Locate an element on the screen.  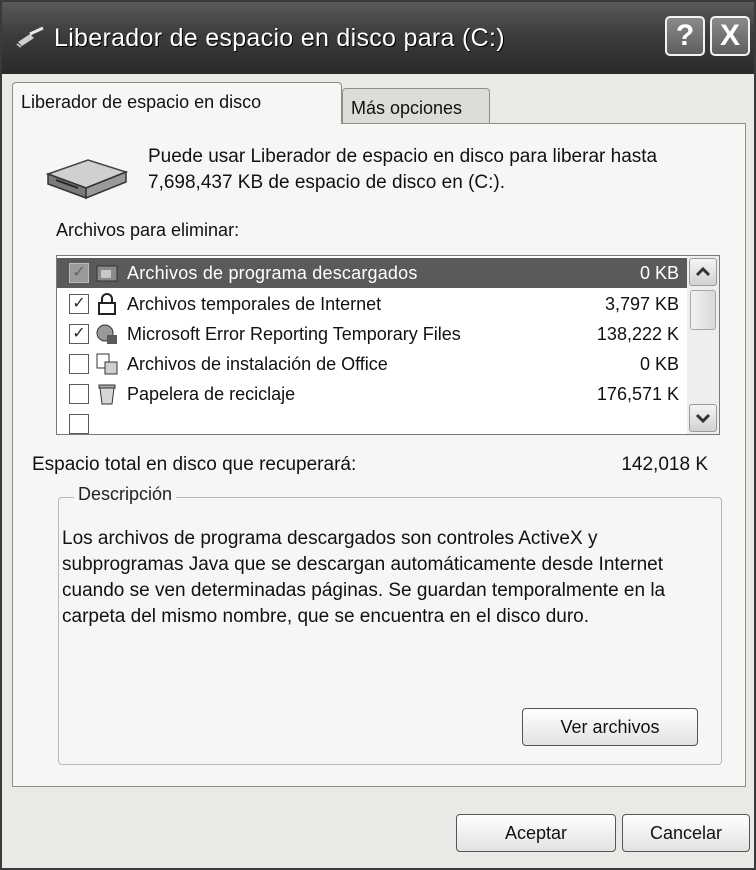
lock-icon is located at coordinates (107, 304).